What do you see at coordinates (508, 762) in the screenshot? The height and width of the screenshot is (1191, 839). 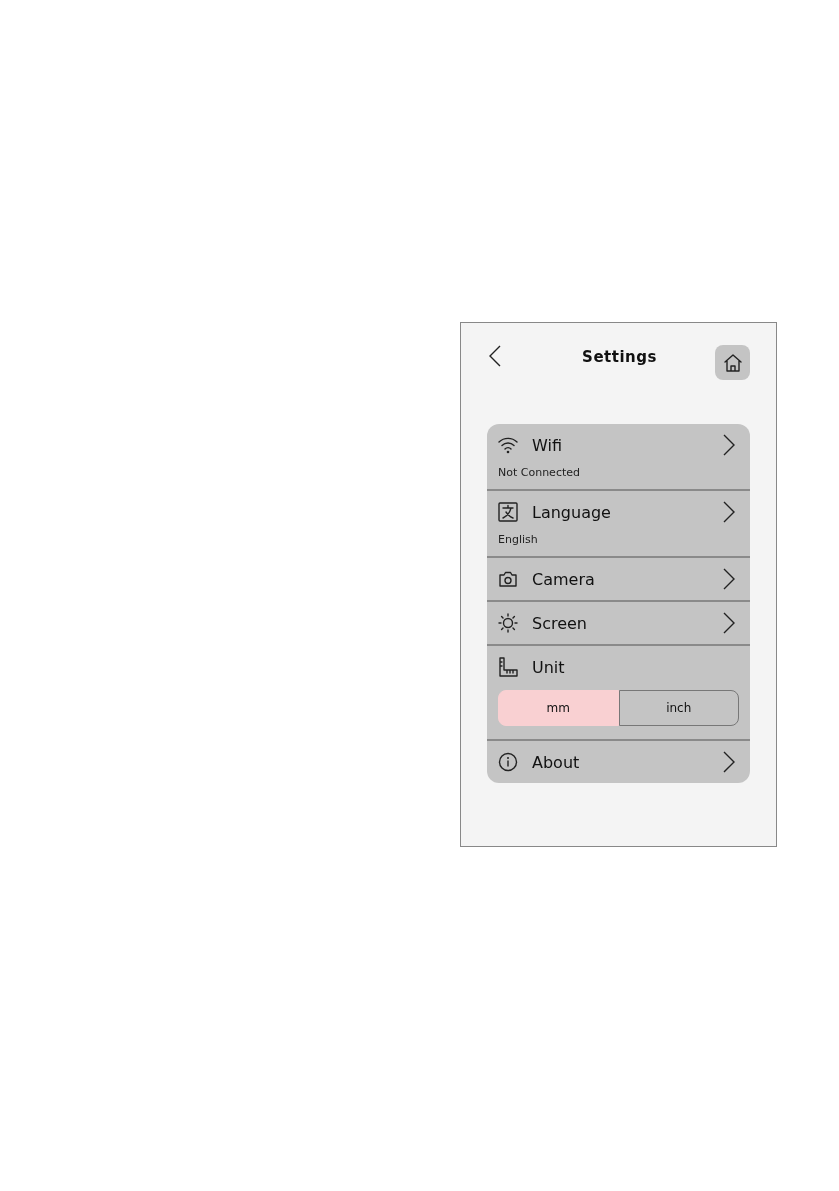 I see `info-icon` at bounding box center [508, 762].